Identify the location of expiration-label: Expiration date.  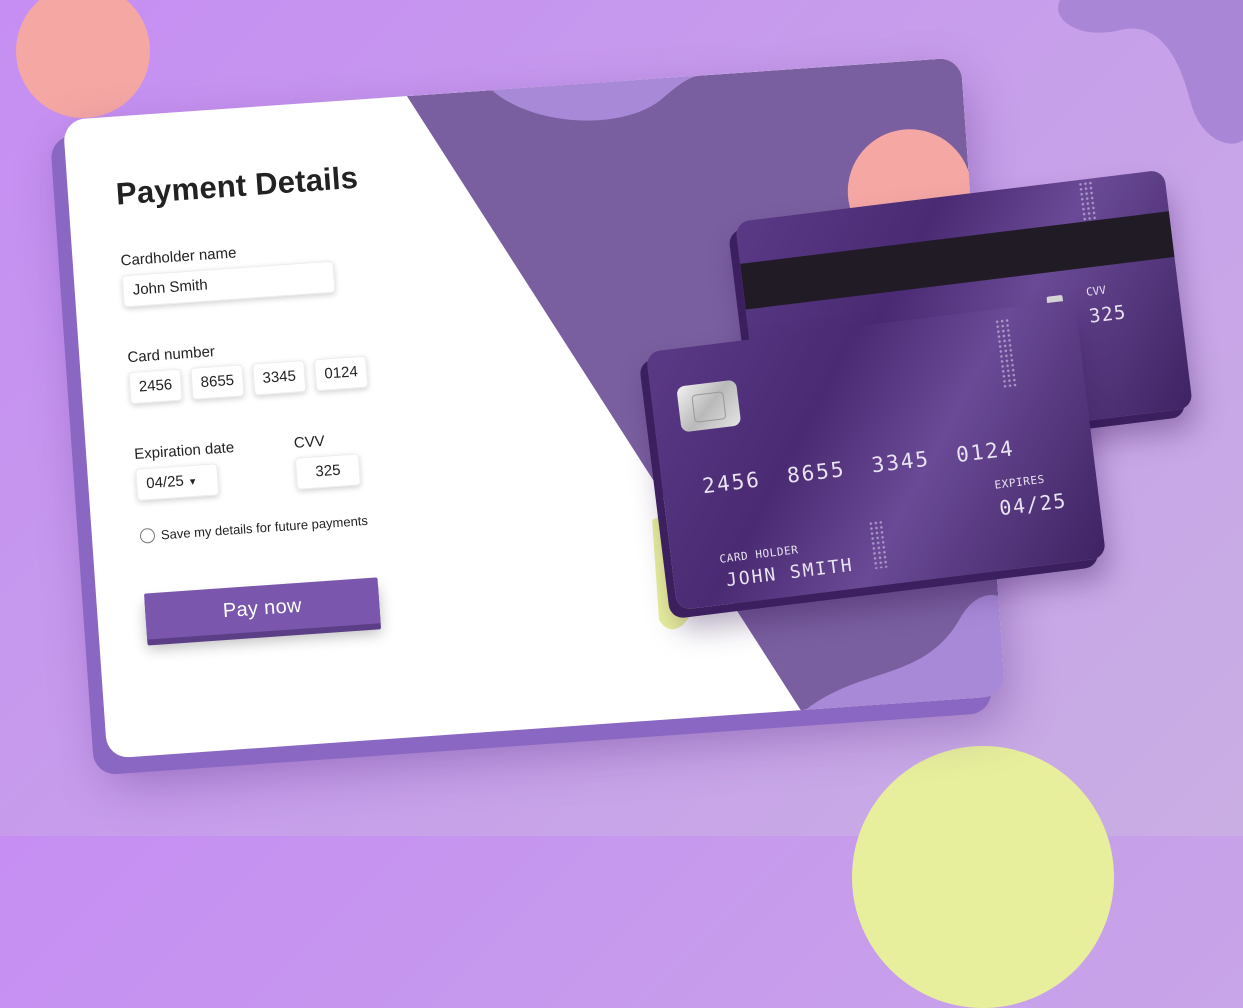
(184, 451).